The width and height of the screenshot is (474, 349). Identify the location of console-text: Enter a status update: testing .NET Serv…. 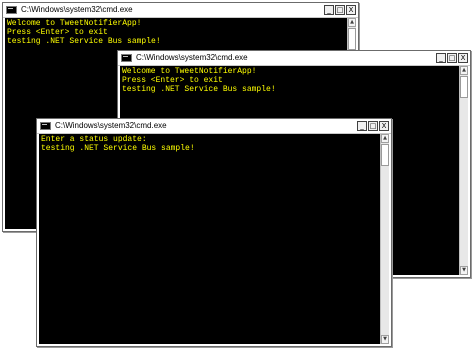
(118, 144).